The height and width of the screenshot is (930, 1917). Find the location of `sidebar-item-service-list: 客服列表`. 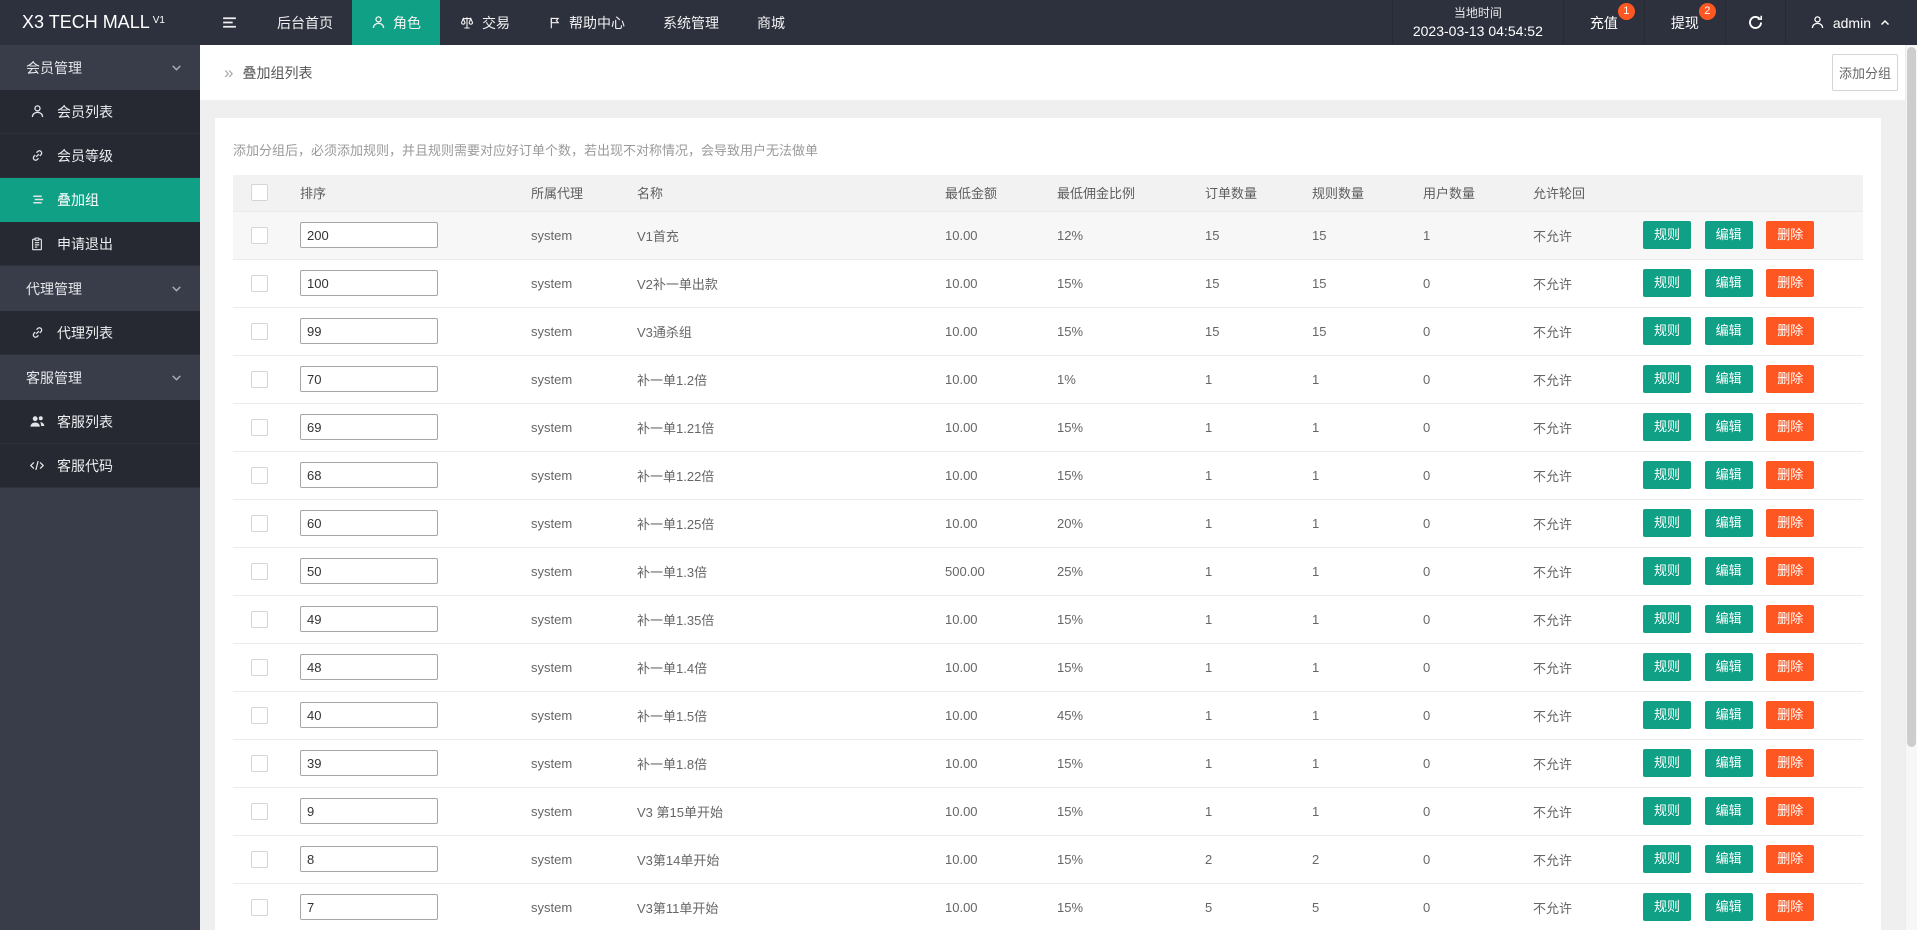

sidebar-item-service-list: 客服列表 is located at coordinates (100, 422).